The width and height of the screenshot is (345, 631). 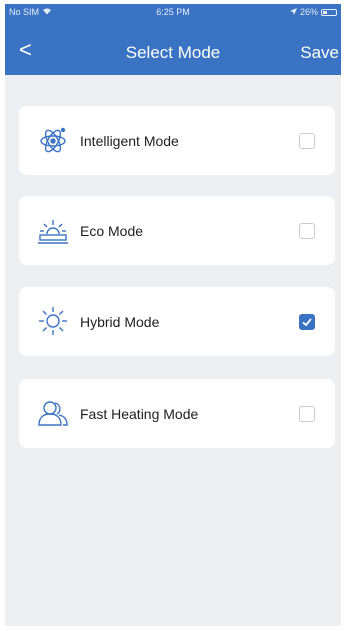 I want to click on nav-bar: < Select Mode Save, so click(x=173, y=52).